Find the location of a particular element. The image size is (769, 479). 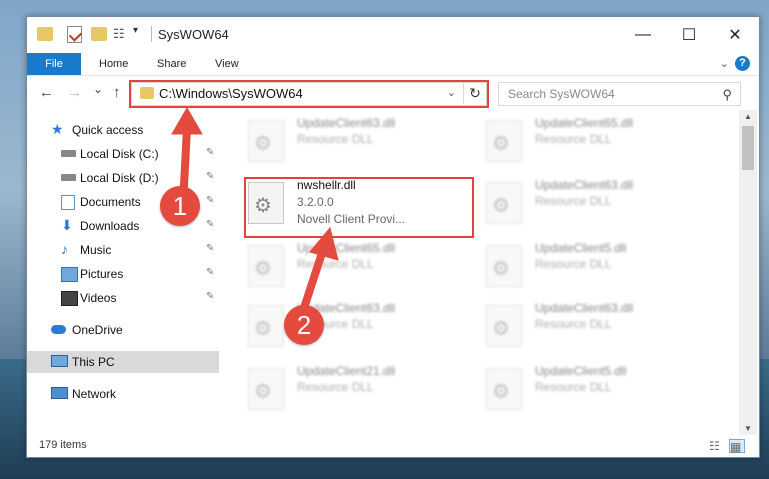

file-name: UpdateClient21.dll is located at coordinates (346, 371).